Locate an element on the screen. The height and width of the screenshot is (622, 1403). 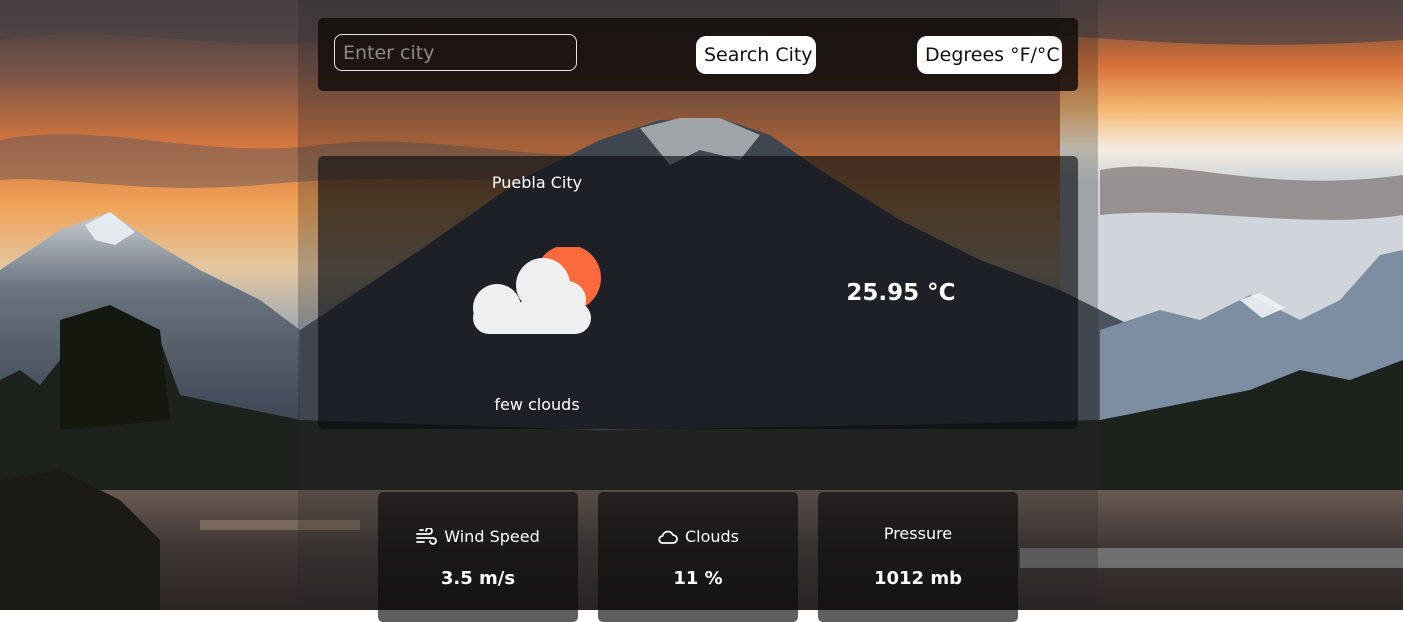
pressure-card: Pressure 1012 mb is located at coordinates (918, 557).